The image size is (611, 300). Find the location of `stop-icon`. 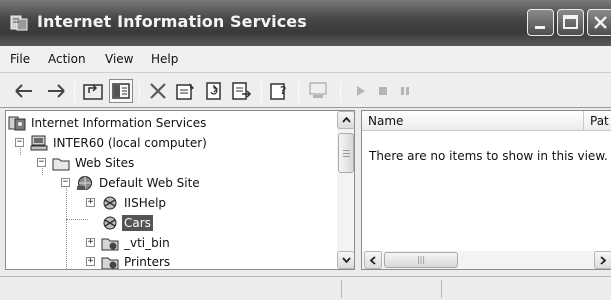

stop-icon is located at coordinates (383, 91).